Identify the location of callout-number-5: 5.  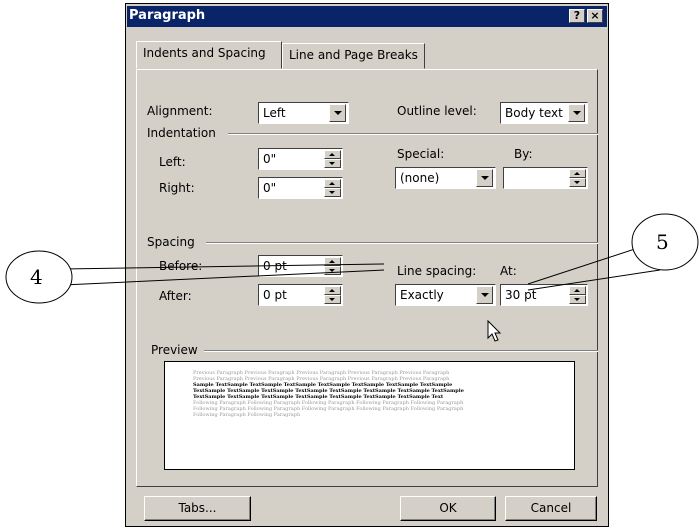
(662, 242).